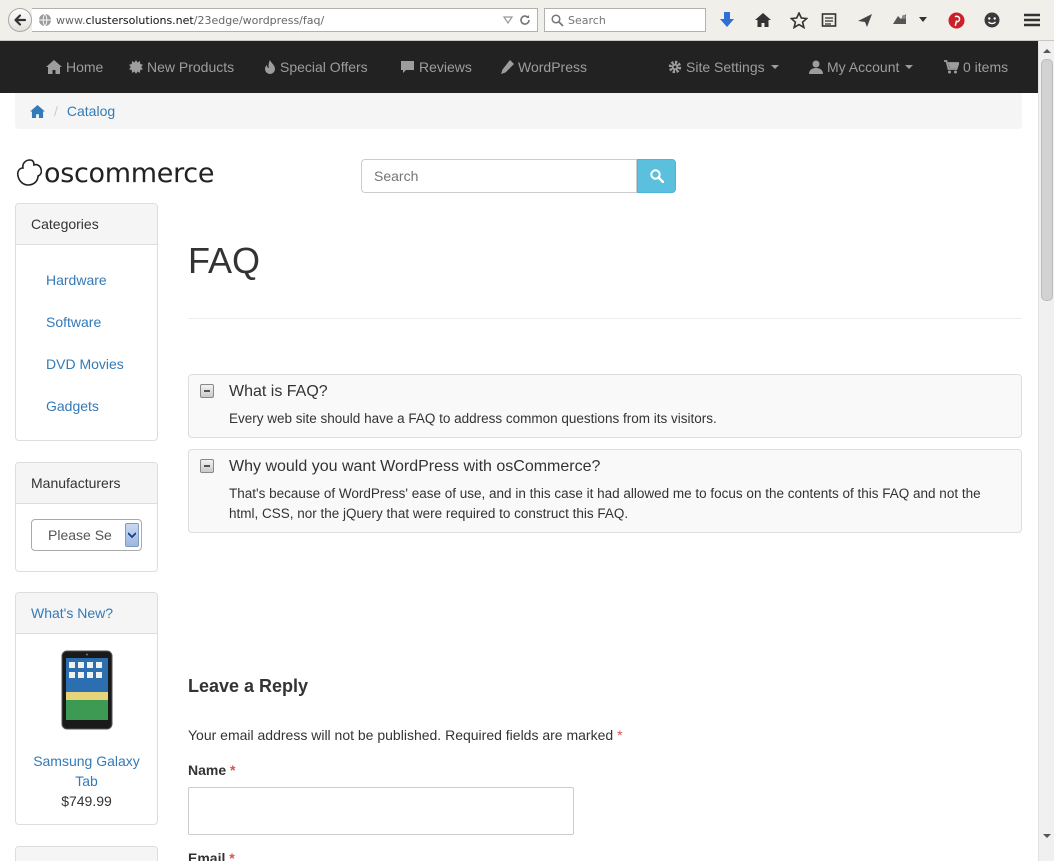  I want to click on title-divider, so click(605, 318).